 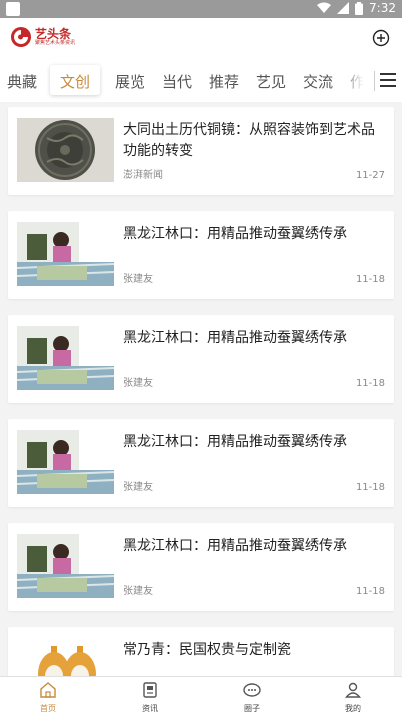 I want to click on nav-home: 首页, so click(x=48, y=697).